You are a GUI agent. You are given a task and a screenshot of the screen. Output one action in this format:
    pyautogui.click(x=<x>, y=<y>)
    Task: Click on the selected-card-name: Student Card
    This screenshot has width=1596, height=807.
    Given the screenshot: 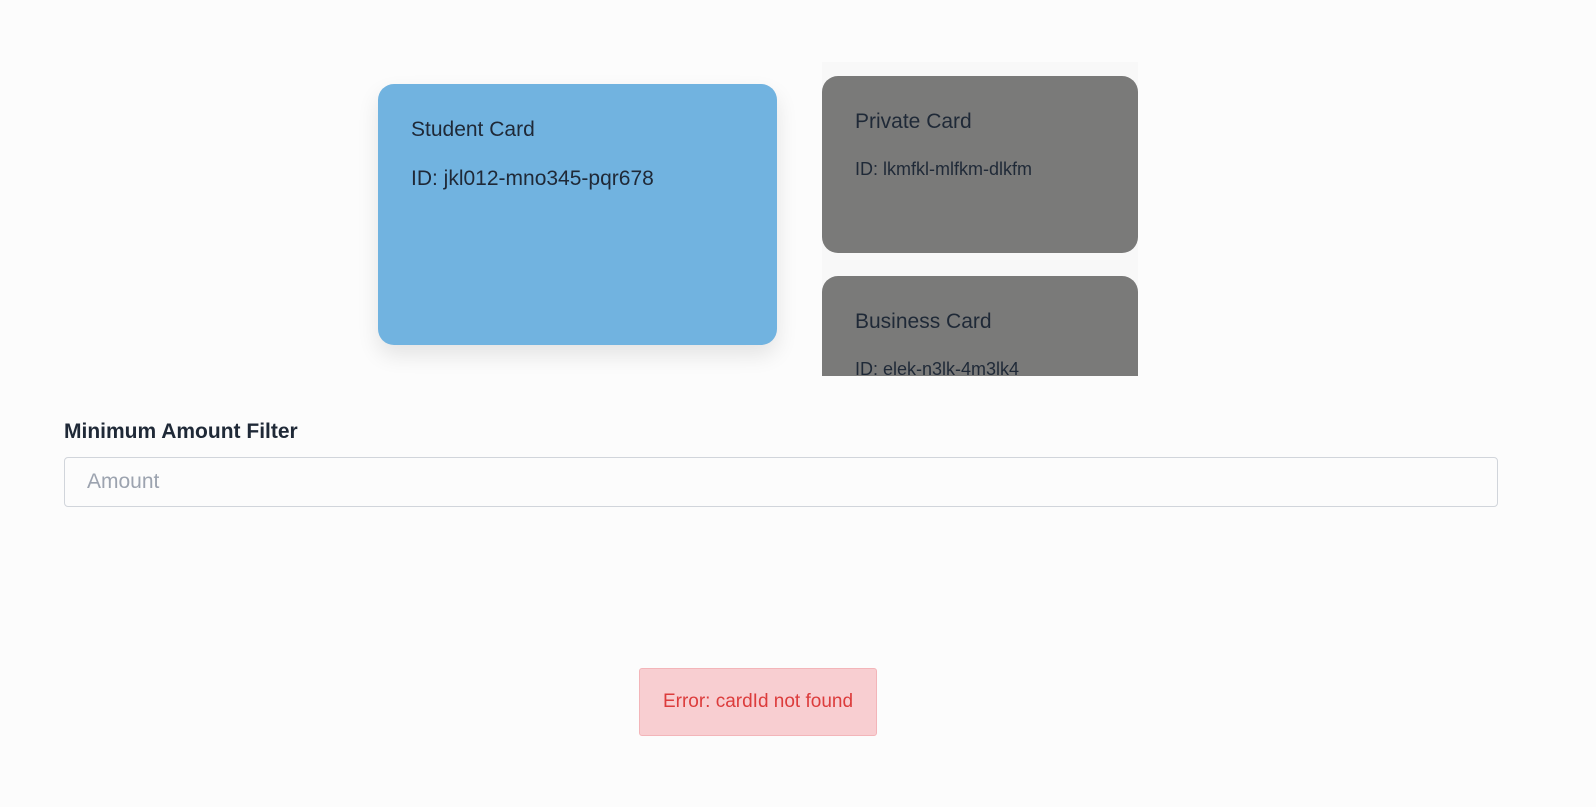 What is the action you would take?
    pyautogui.click(x=473, y=129)
    